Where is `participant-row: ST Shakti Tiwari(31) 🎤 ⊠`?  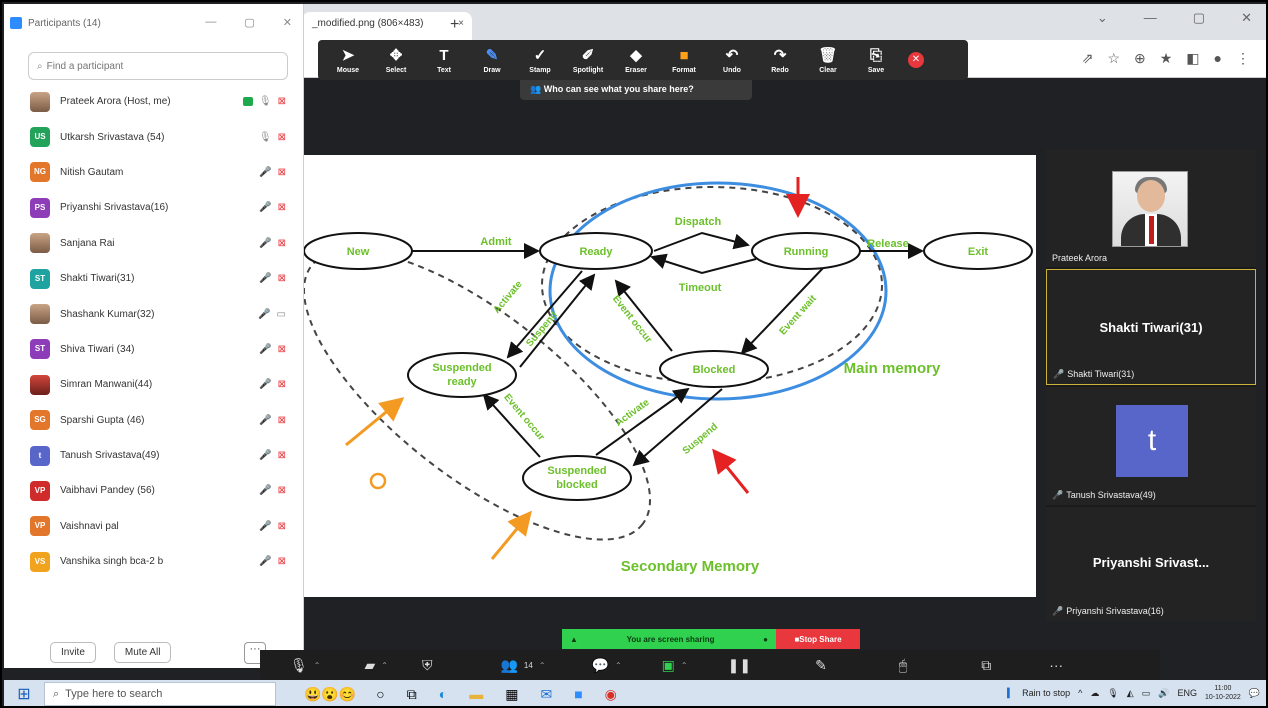 participant-row: ST Shakti Tiwari(31) 🎤 ⊠ is located at coordinates (161, 278).